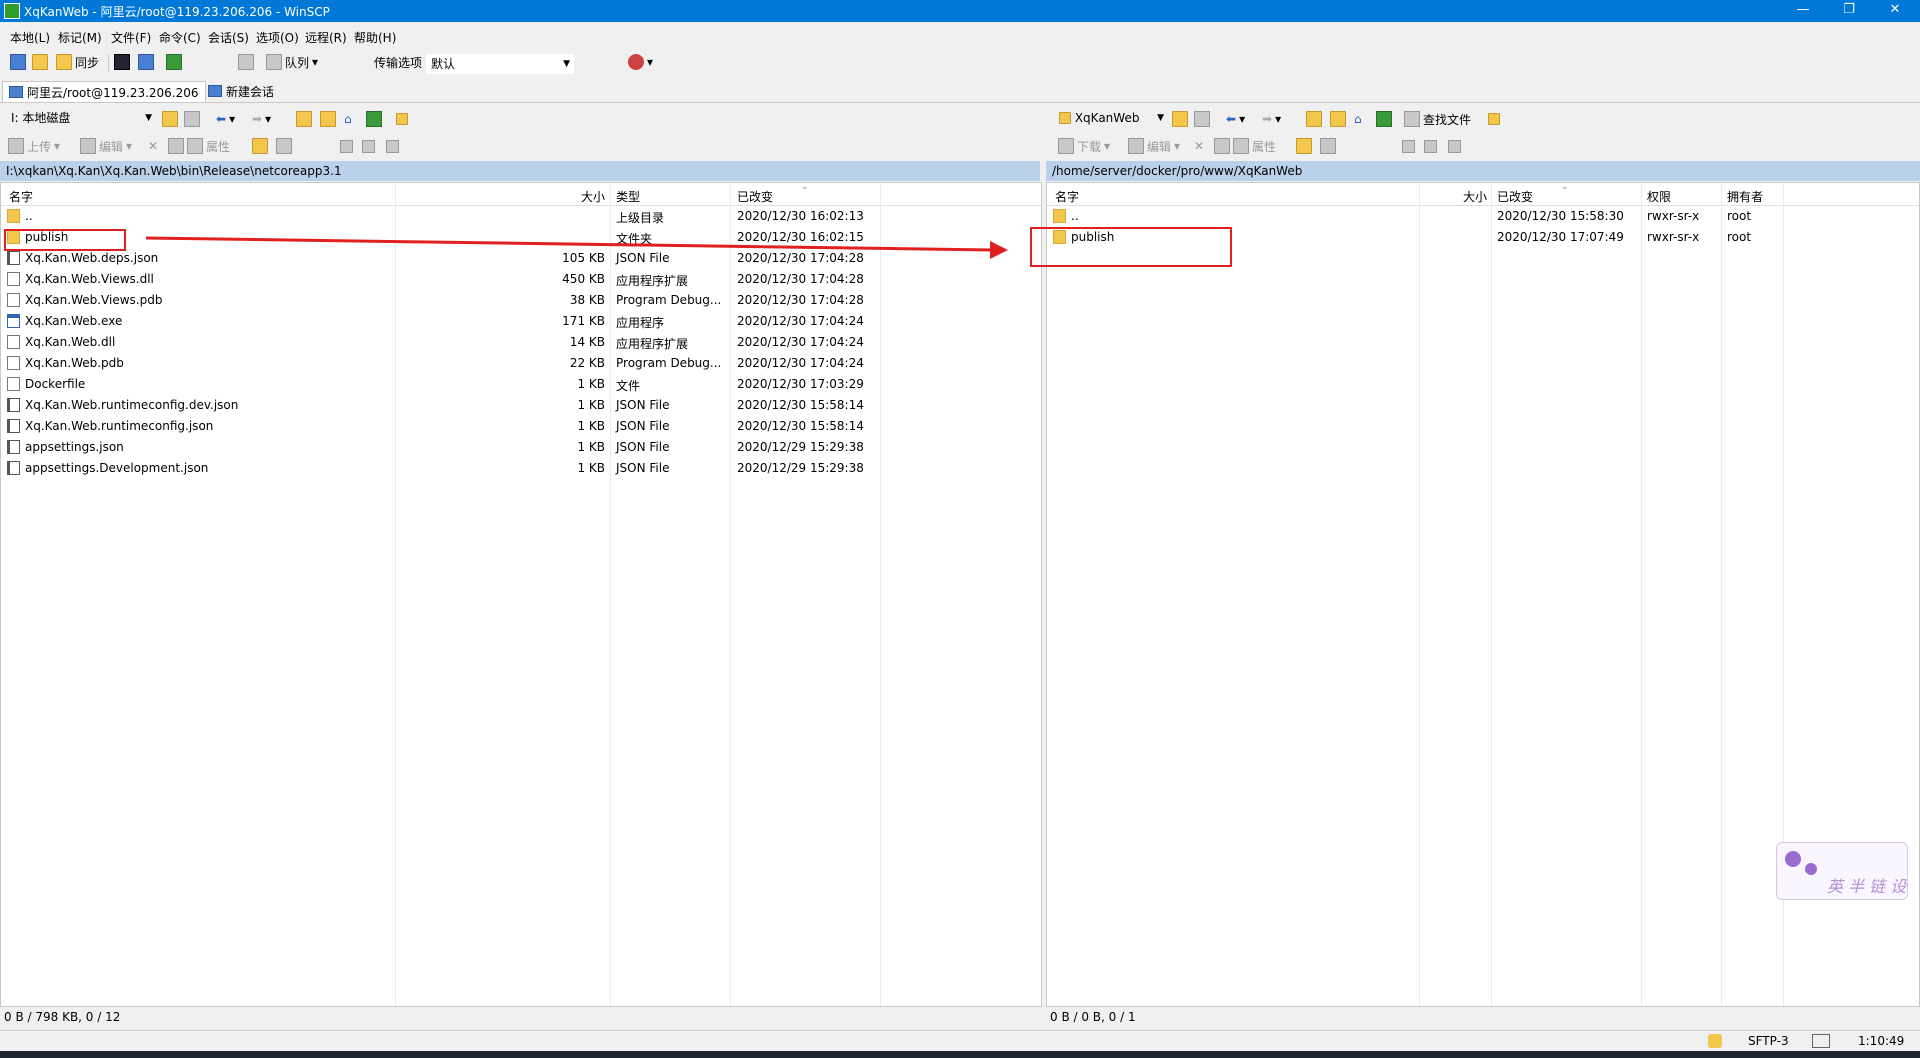  Describe the element at coordinates (640, 62) in the screenshot. I see `disconnect-button: ▾` at that location.